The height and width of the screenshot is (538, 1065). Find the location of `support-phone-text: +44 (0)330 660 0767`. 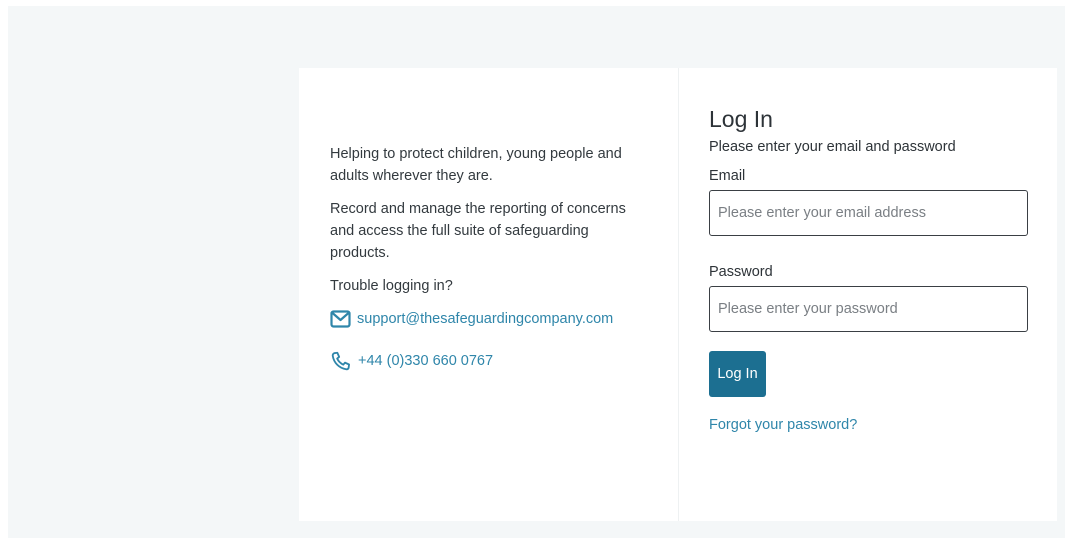

support-phone-text: +44 (0)330 660 0767 is located at coordinates (425, 361).